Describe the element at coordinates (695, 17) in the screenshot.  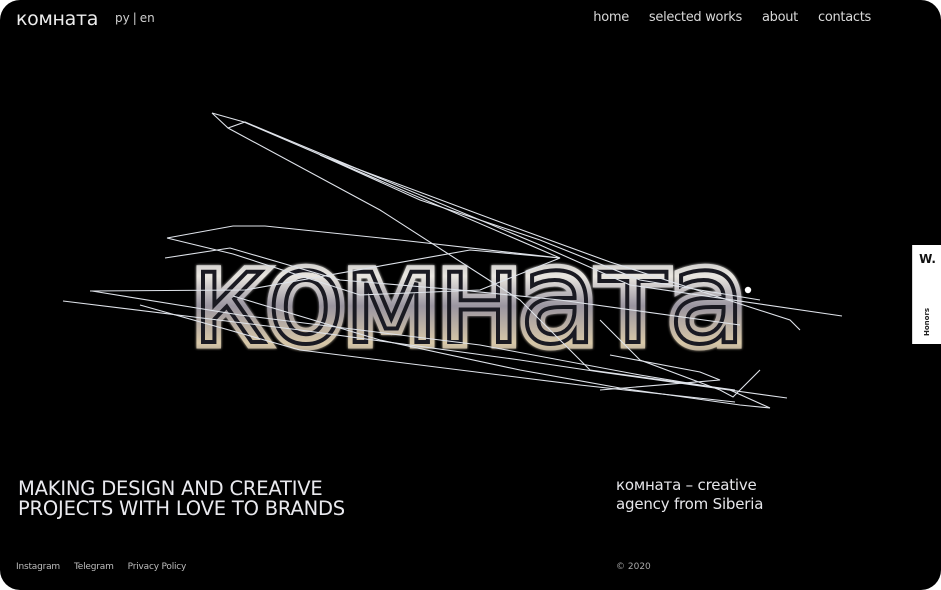
I see `nav-selected-works: selected works` at that location.